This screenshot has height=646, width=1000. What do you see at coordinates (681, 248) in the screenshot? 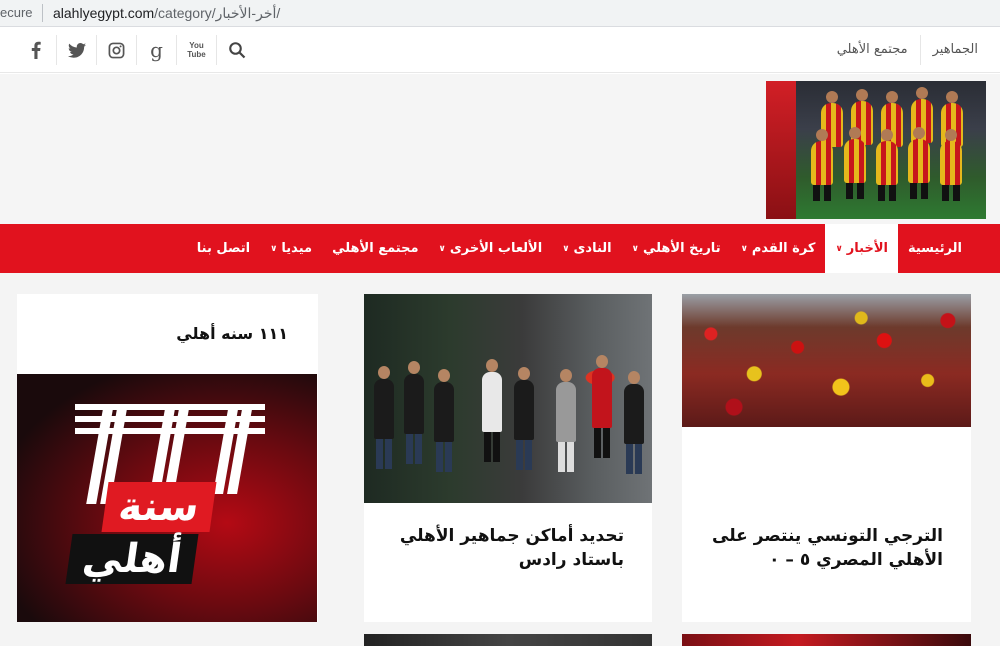
I see `nav-item-label: تاريخ الأهلي` at bounding box center [681, 248].